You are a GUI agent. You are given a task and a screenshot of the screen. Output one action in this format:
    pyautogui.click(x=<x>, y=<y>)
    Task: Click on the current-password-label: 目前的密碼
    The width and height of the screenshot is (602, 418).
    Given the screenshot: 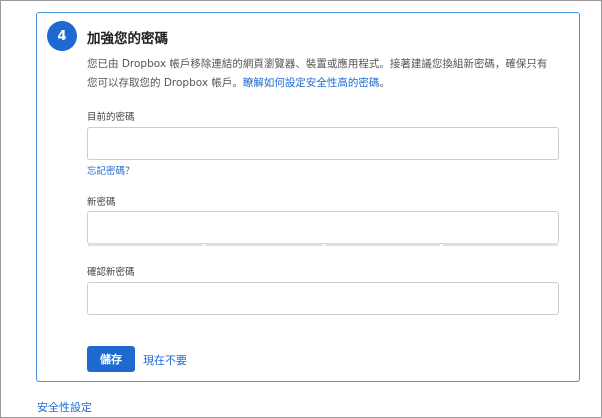 What is the action you would take?
    pyautogui.click(x=111, y=117)
    